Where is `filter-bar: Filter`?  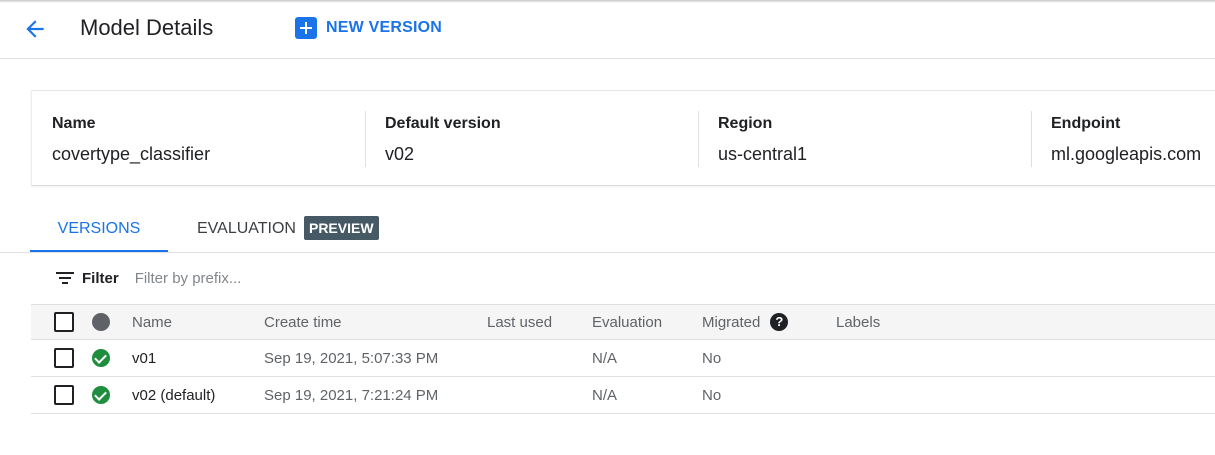 filter-bar: Filter is located at coordinates (245, 278).